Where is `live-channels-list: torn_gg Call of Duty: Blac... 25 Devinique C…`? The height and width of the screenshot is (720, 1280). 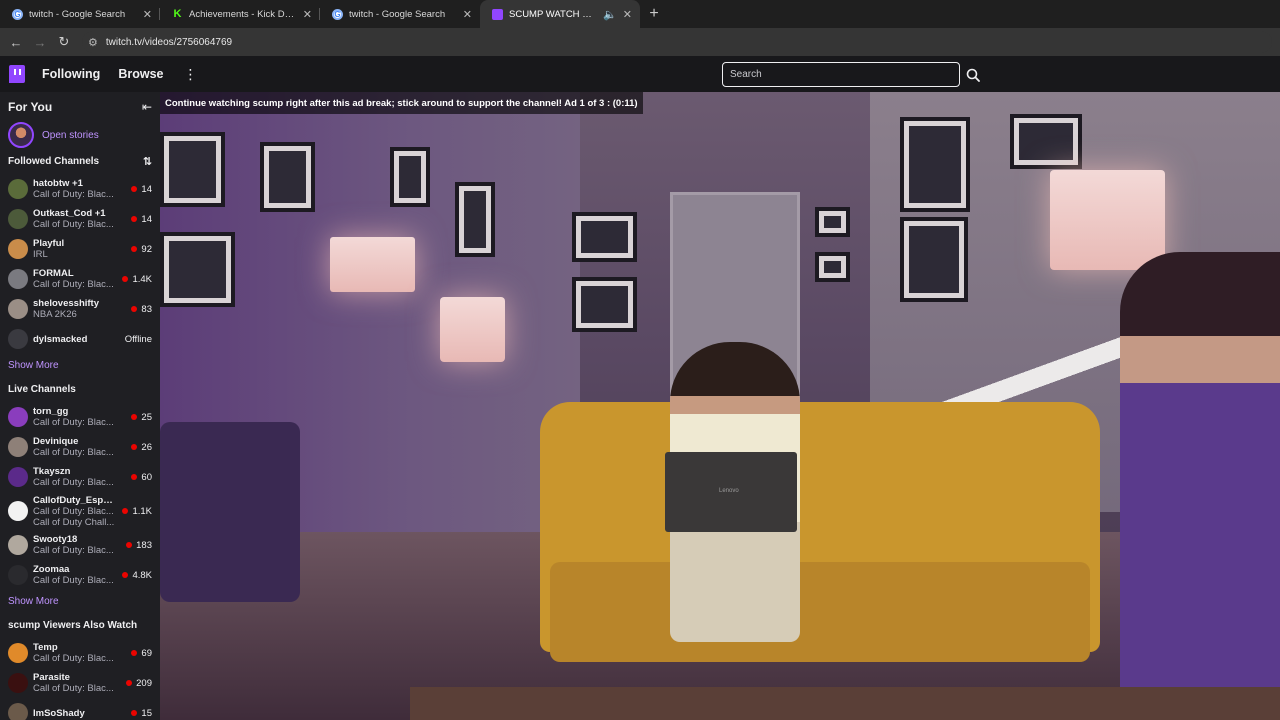
live-channels-list: torn_gg Call of Duty: Blac... 25 Devinique C… is located at coordinates (80, 496).